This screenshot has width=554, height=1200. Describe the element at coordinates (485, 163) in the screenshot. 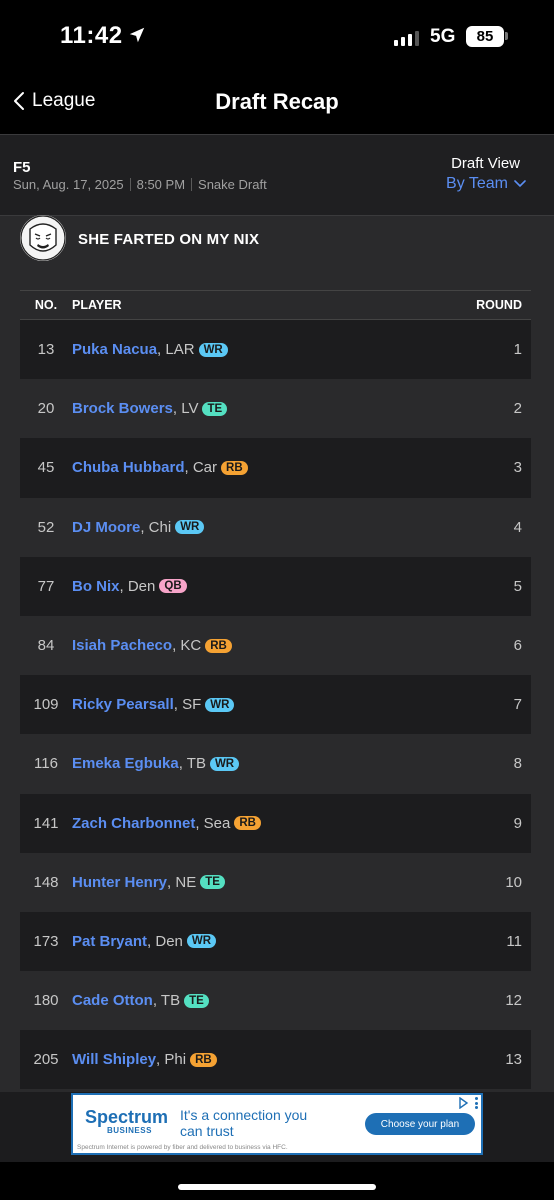

I see `draft-view-label: Draft View` at that location.